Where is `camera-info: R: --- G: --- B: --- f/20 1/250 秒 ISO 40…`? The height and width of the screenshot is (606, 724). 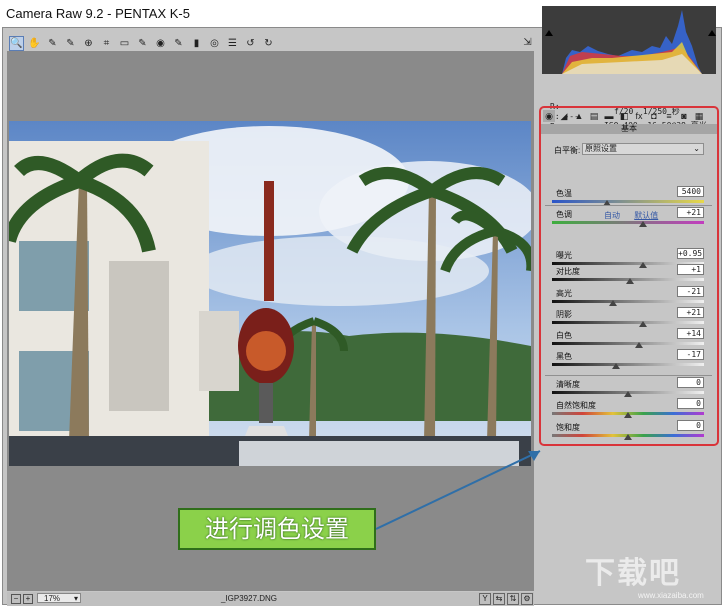
camera-info: R: --- G: --- B: --- f/20 1/250 秒 ISO 40… is located at coordinates (633, 102).